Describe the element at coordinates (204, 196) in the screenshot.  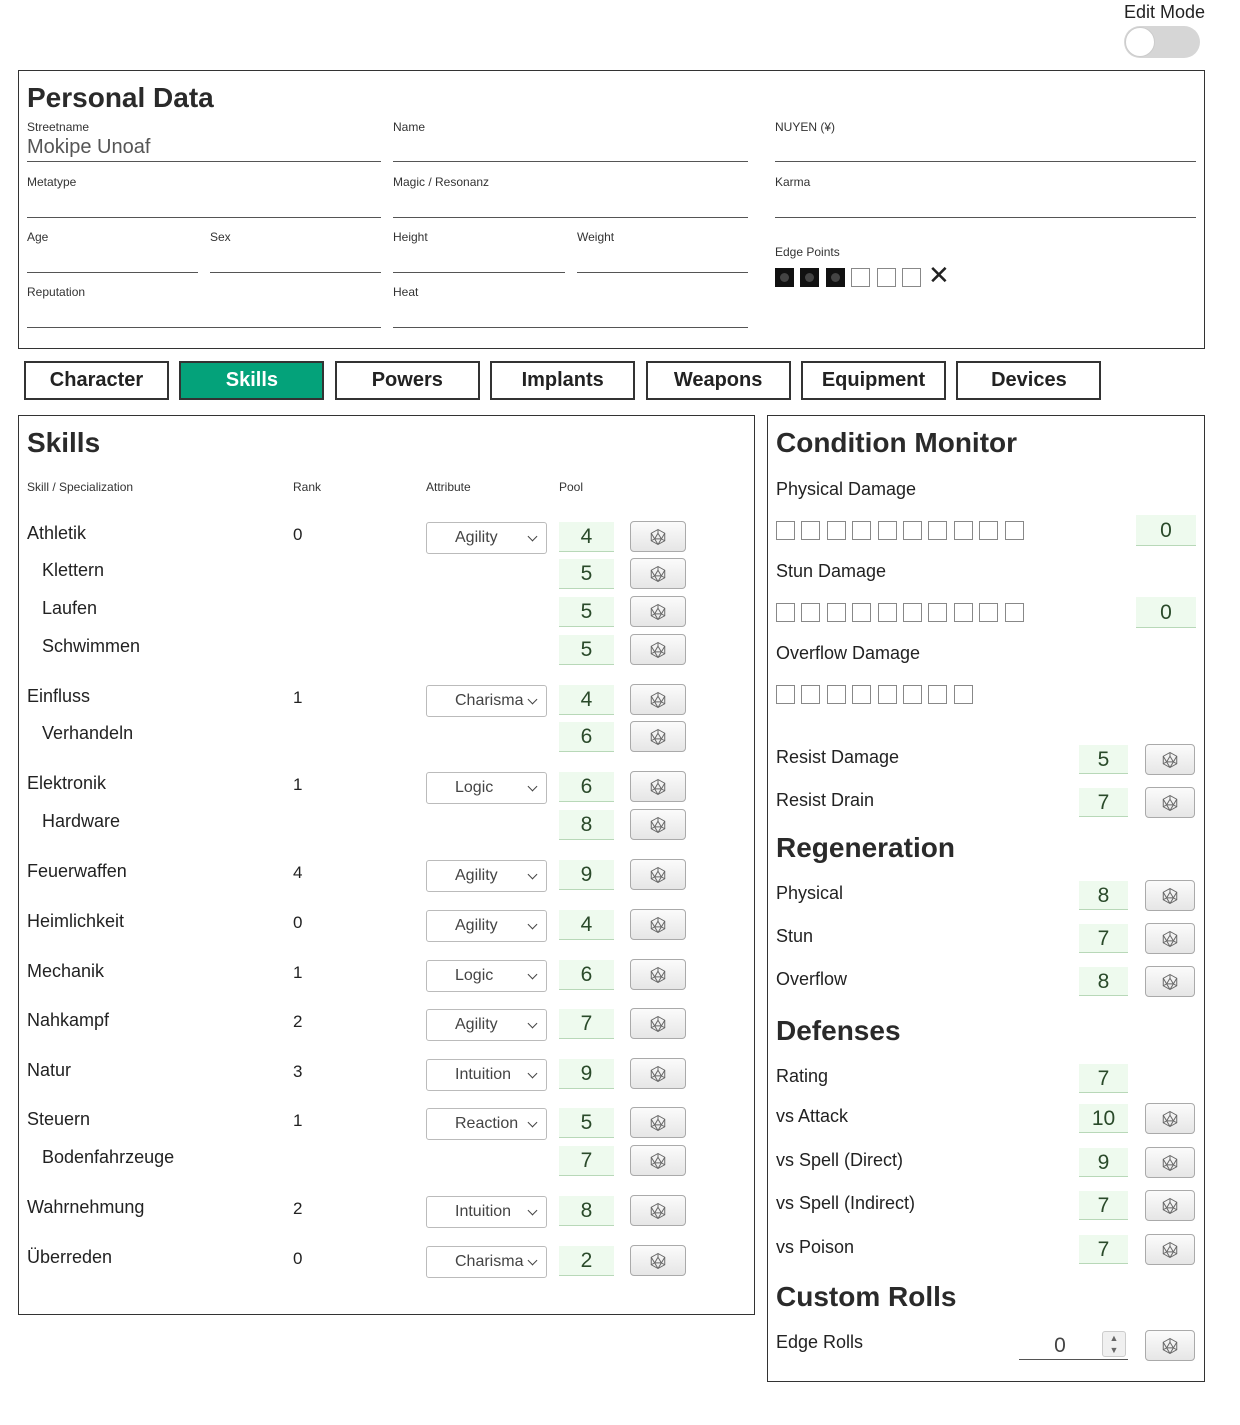
I see `metatype-field: Metatype` at that location.